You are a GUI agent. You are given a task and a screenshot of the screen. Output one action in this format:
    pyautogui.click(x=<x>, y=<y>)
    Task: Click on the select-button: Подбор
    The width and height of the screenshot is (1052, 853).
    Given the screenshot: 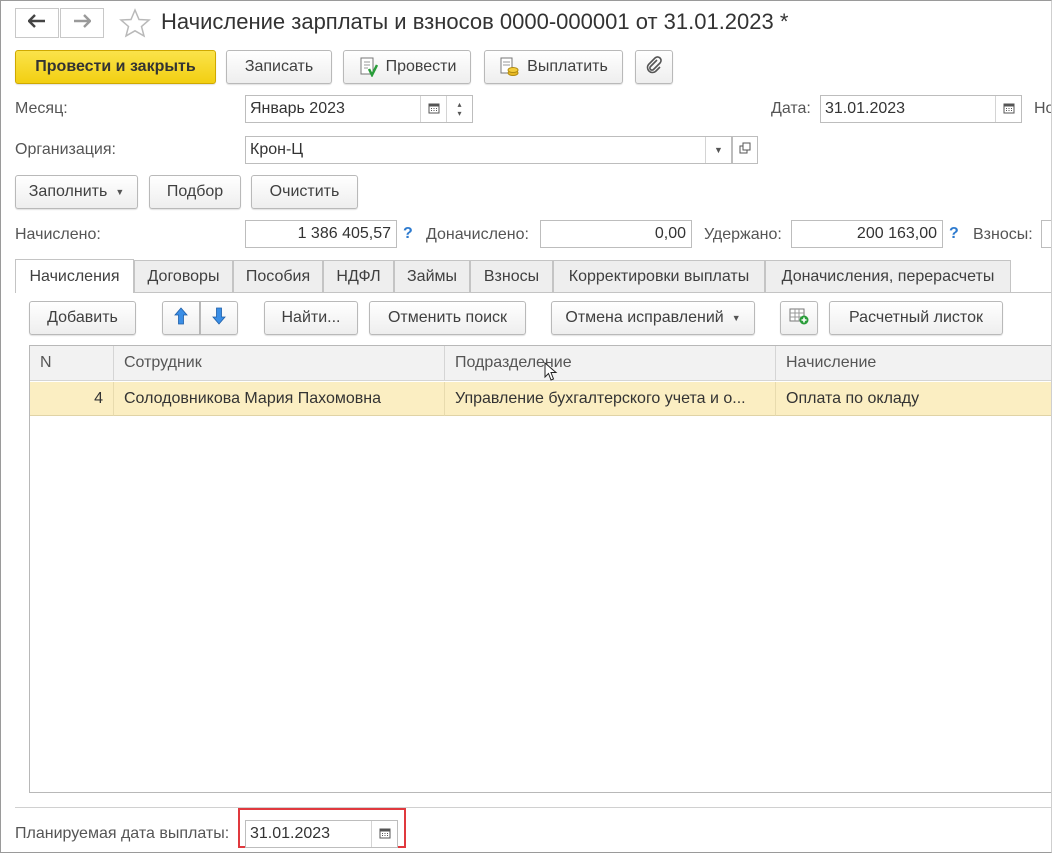 What is the action you would take?
    pyautogui.click(x=195, y=192)
    